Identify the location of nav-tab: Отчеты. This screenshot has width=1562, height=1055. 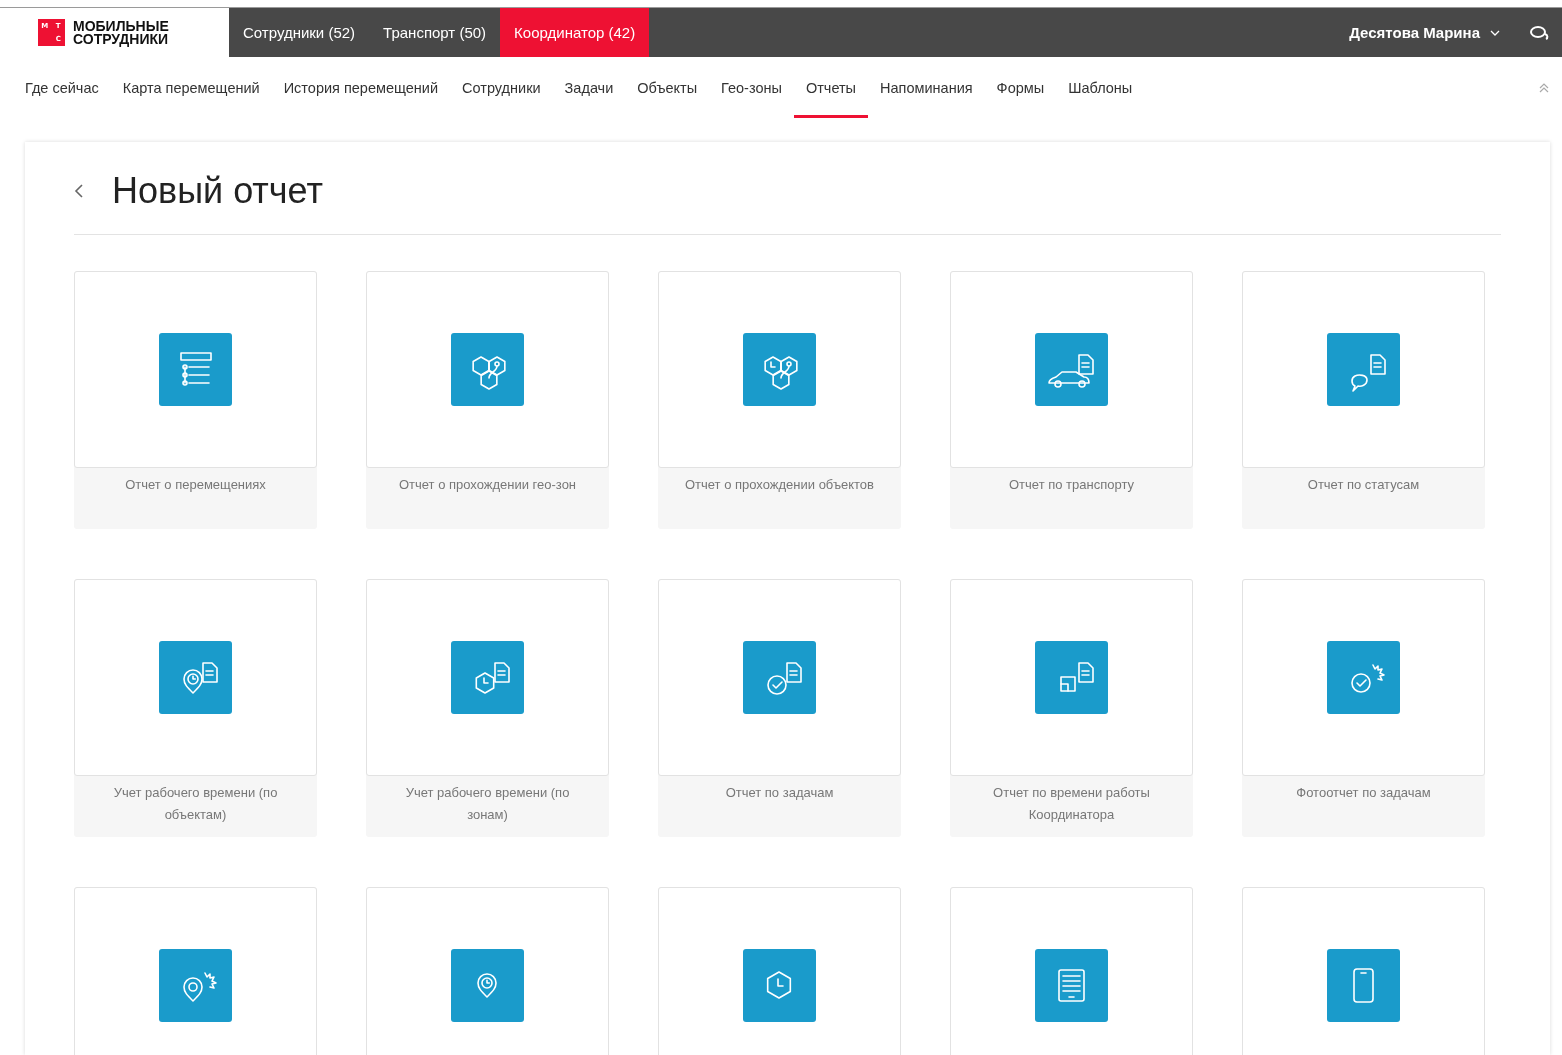
(831, 87).